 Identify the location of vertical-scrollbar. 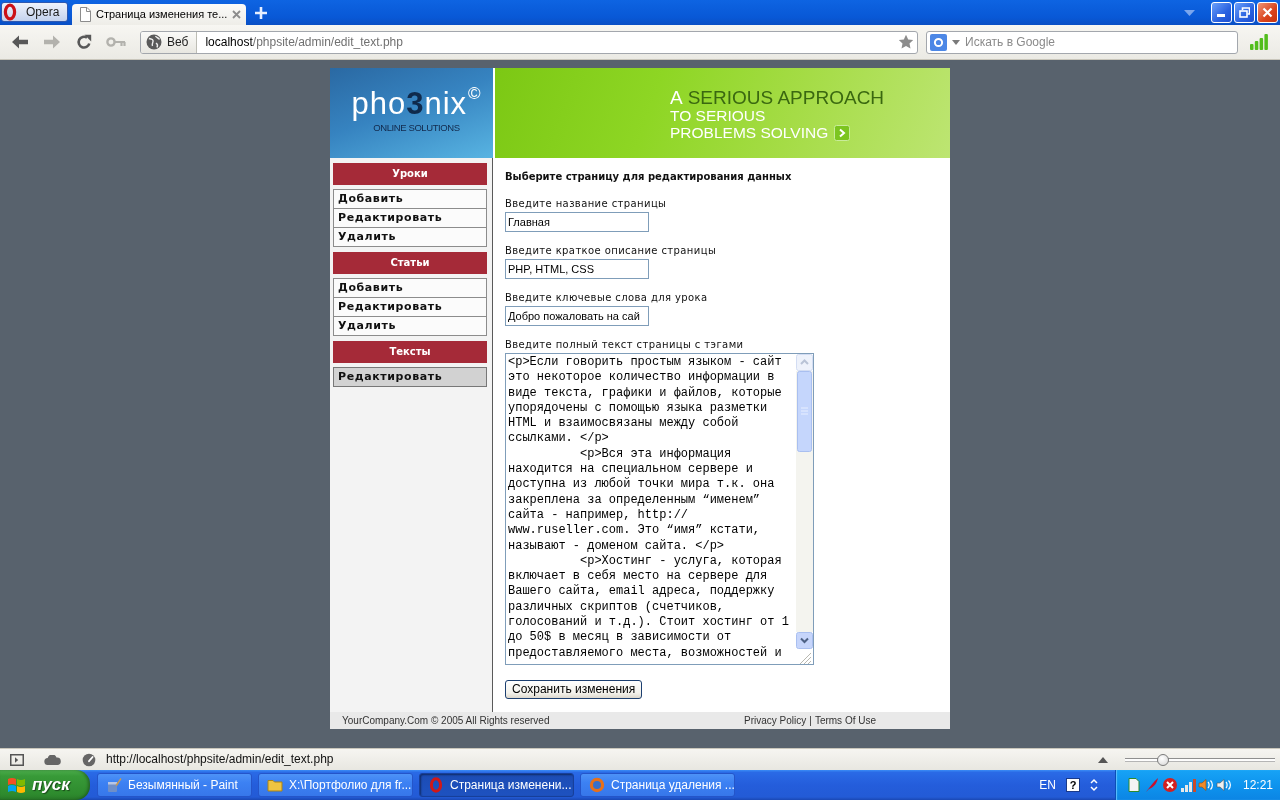
(804, 501).